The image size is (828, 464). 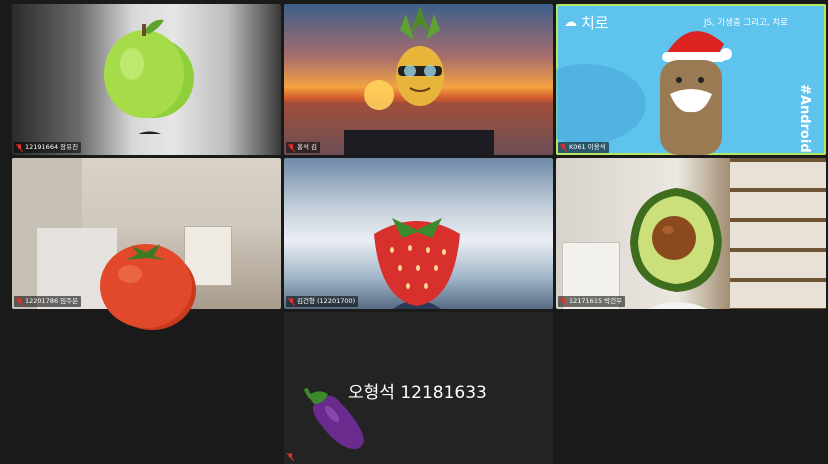 I want to click on tomato-avatar-icon, so click(x=148, y=287).